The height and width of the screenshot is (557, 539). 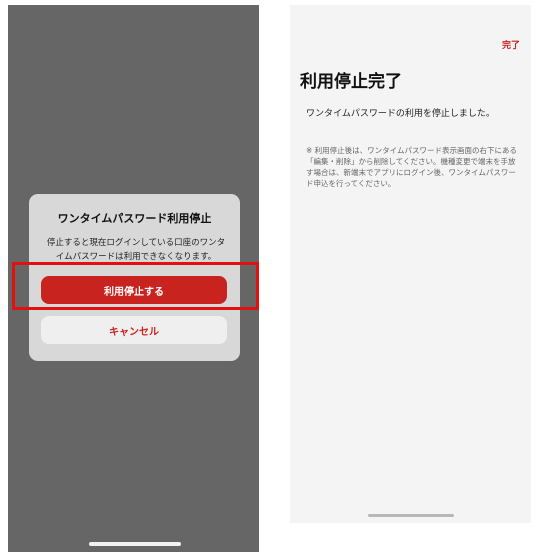 What do you see at coordinates (135, 286) in the screenshot?
I see `highlight-frame` at bounding box center [135, 286].